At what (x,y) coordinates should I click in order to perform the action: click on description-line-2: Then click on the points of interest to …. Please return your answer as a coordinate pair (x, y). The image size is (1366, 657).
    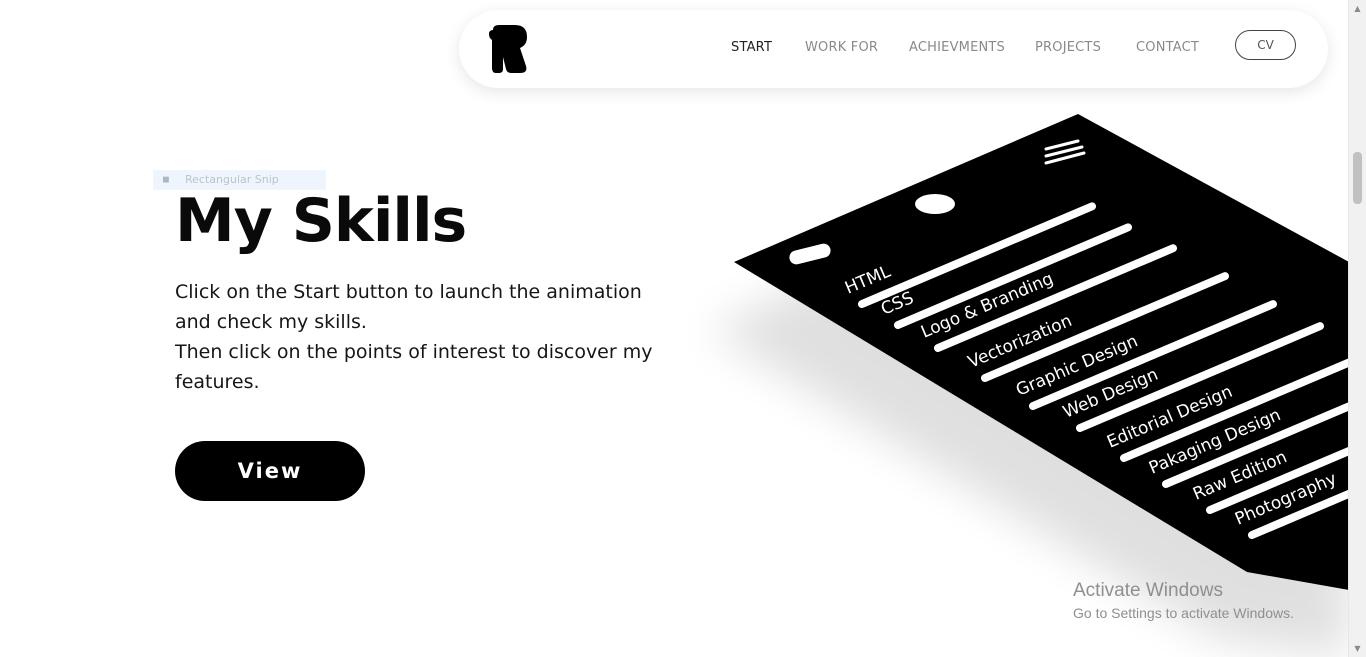
    Looking at the image, I should click on (414, 367).